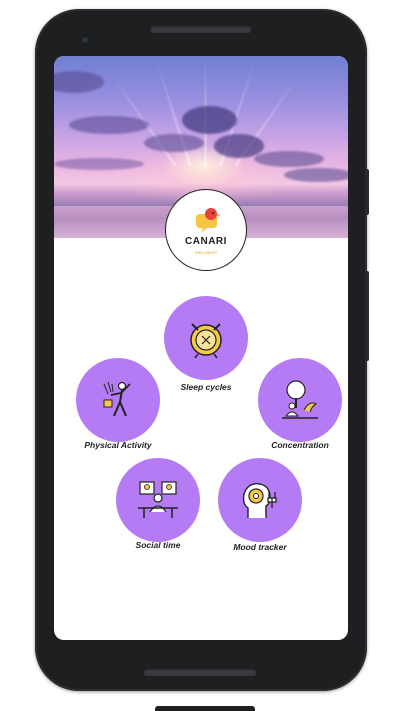 This screenshot has height=711, width=410. I want to click on top-speaker, so click(201, 29).